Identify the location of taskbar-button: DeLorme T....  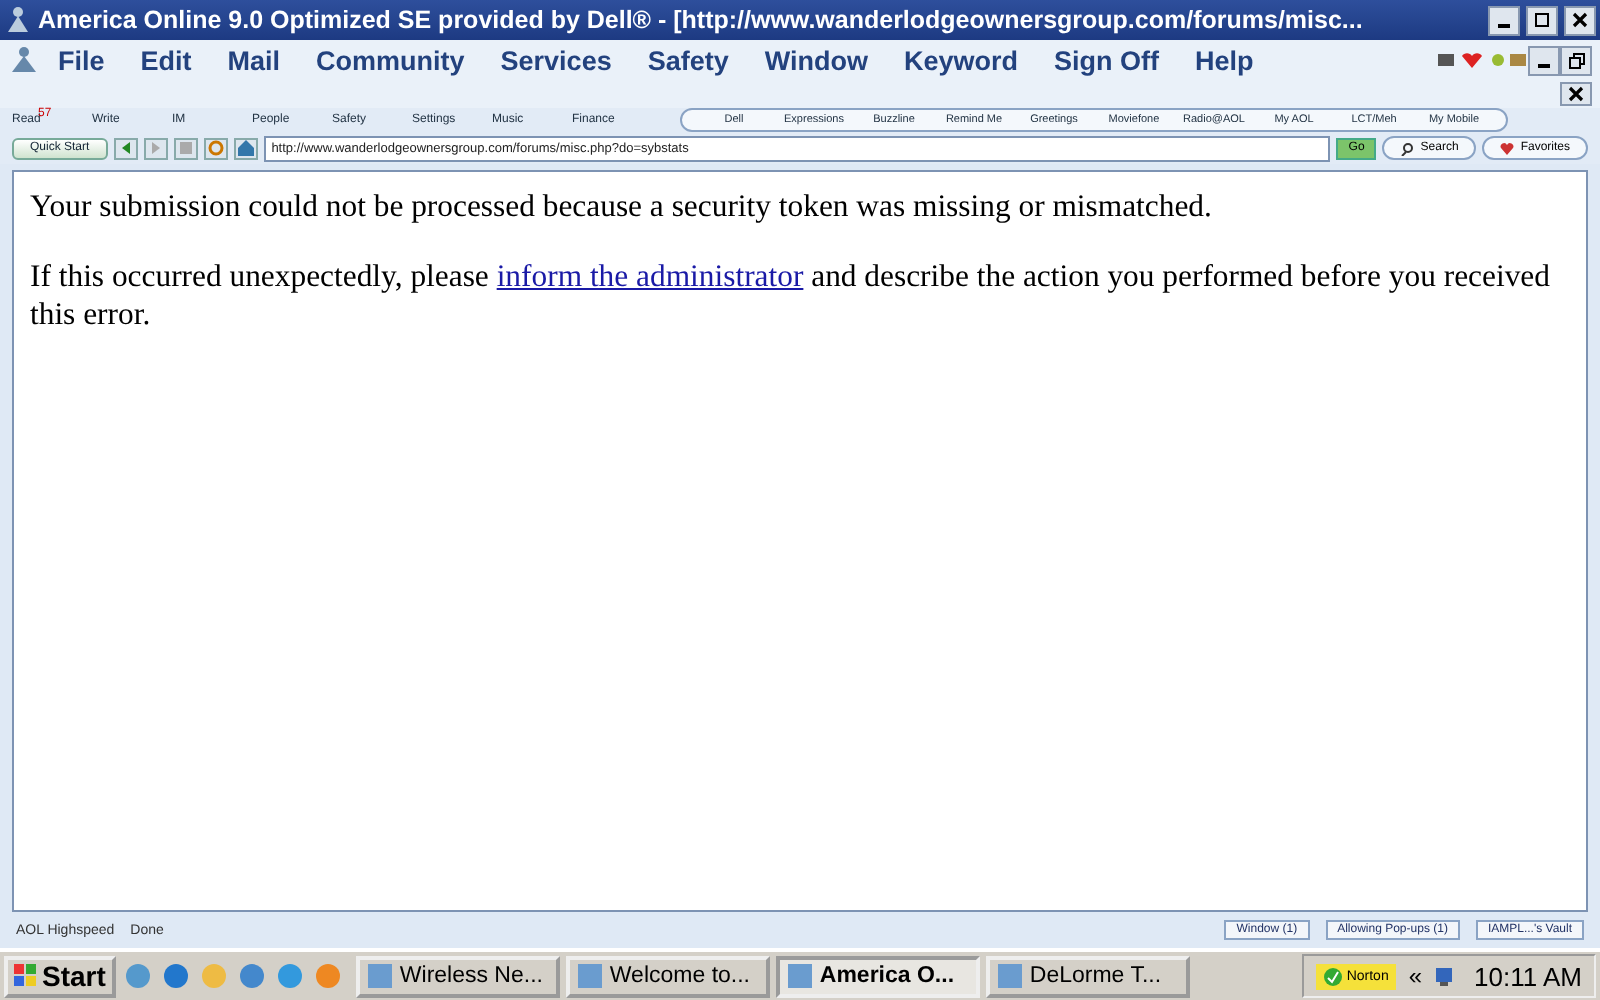
(1087, 976).